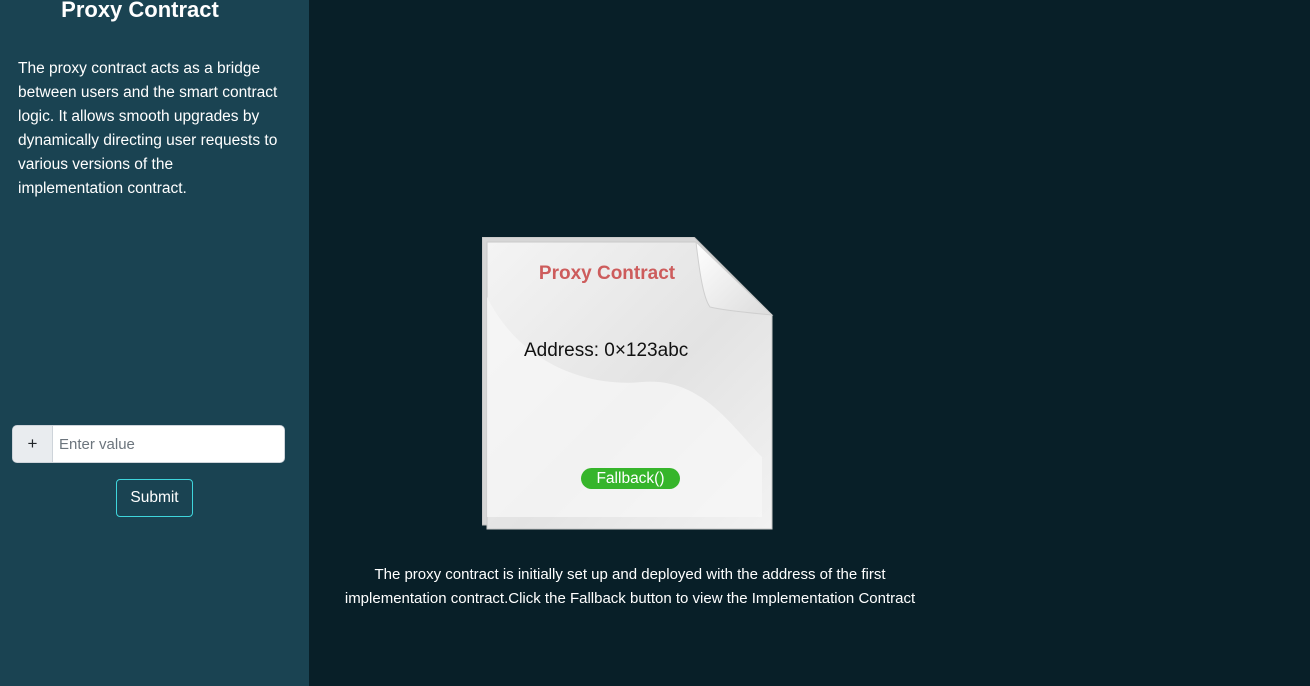 The image size is (1310, 686). I want to click on submit-button: Submit, so click(154, 498).